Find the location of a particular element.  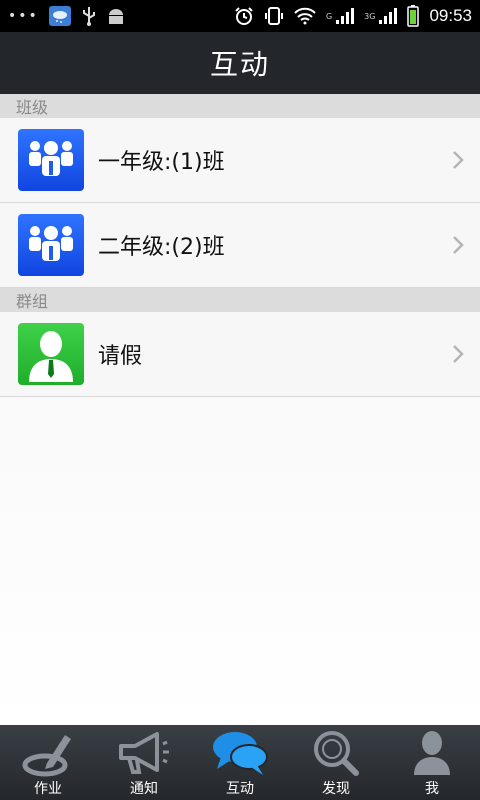

section-header-classes: 班级 is located at coordinates (240, 106).